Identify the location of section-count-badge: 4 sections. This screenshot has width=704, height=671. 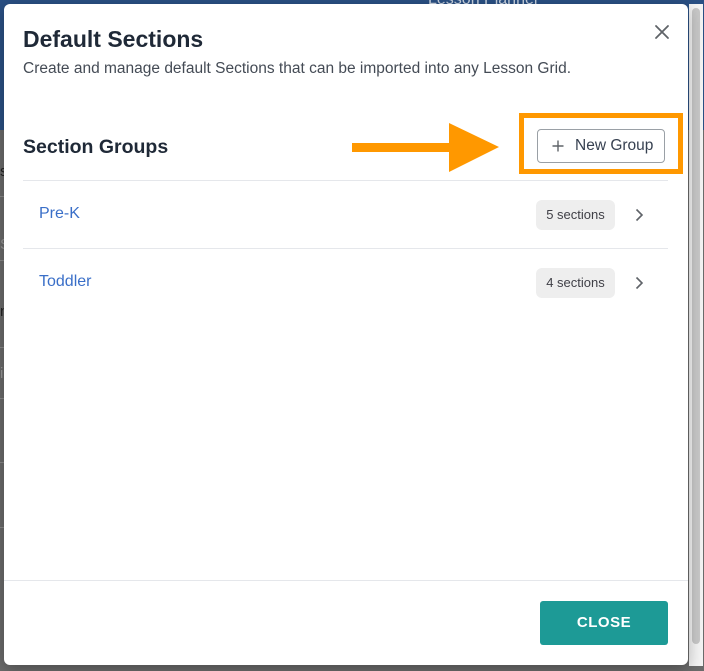
(575, 283).